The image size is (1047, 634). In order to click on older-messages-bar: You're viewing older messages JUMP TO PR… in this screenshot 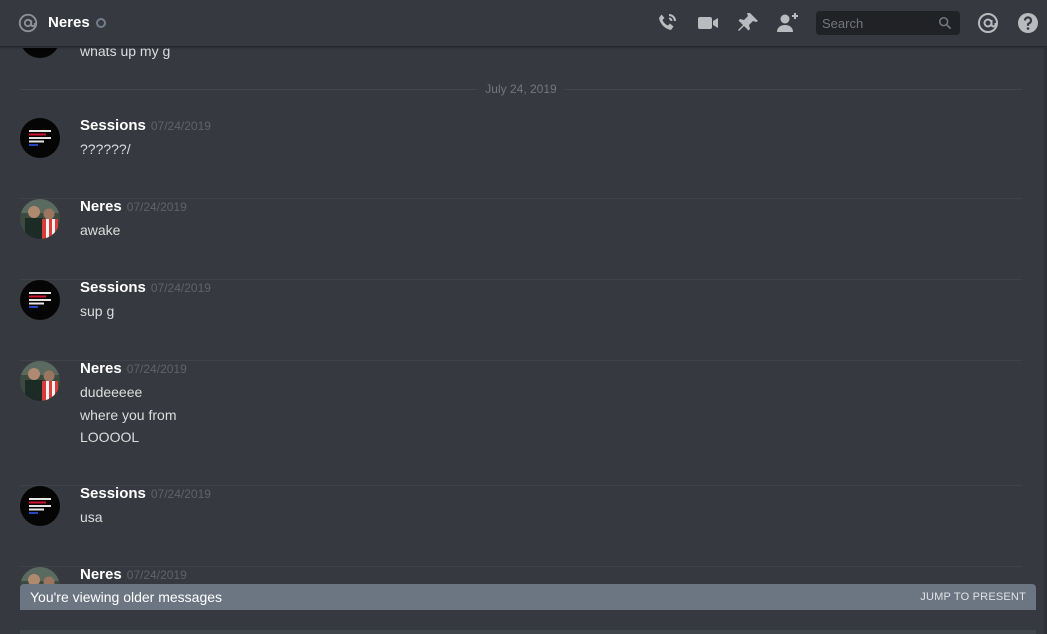, I will do `click(528, 597)`.